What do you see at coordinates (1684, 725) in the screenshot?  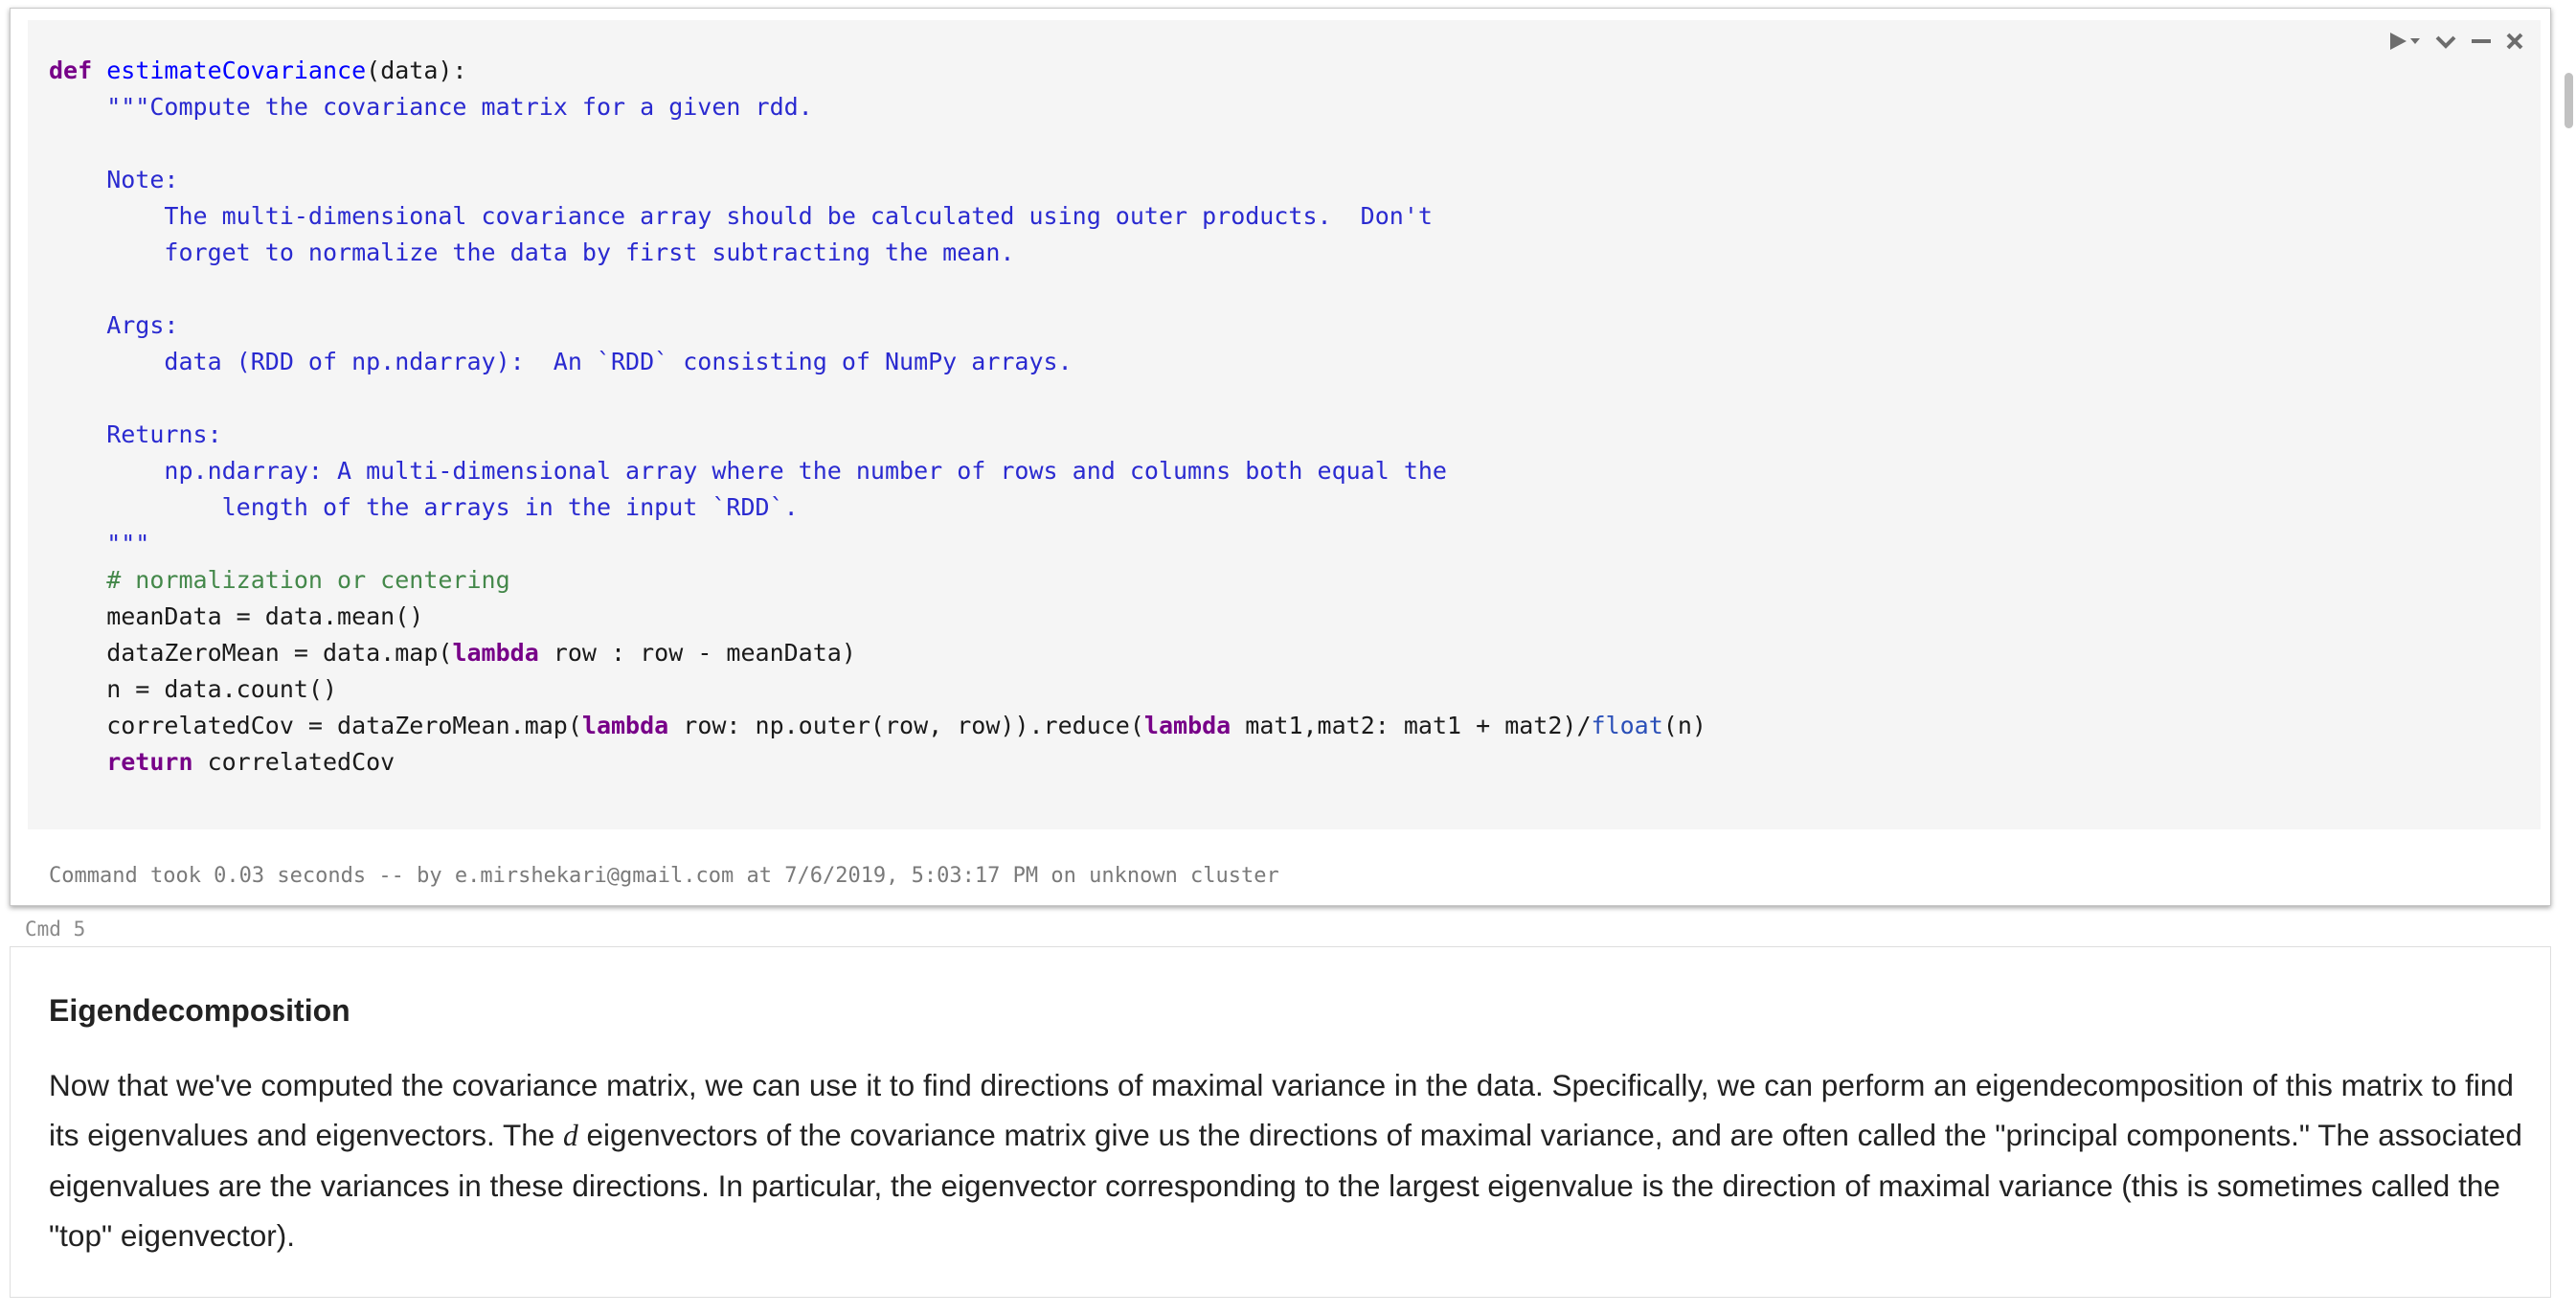 I see `code-token: (n)` at bounding box center [1684, 725].